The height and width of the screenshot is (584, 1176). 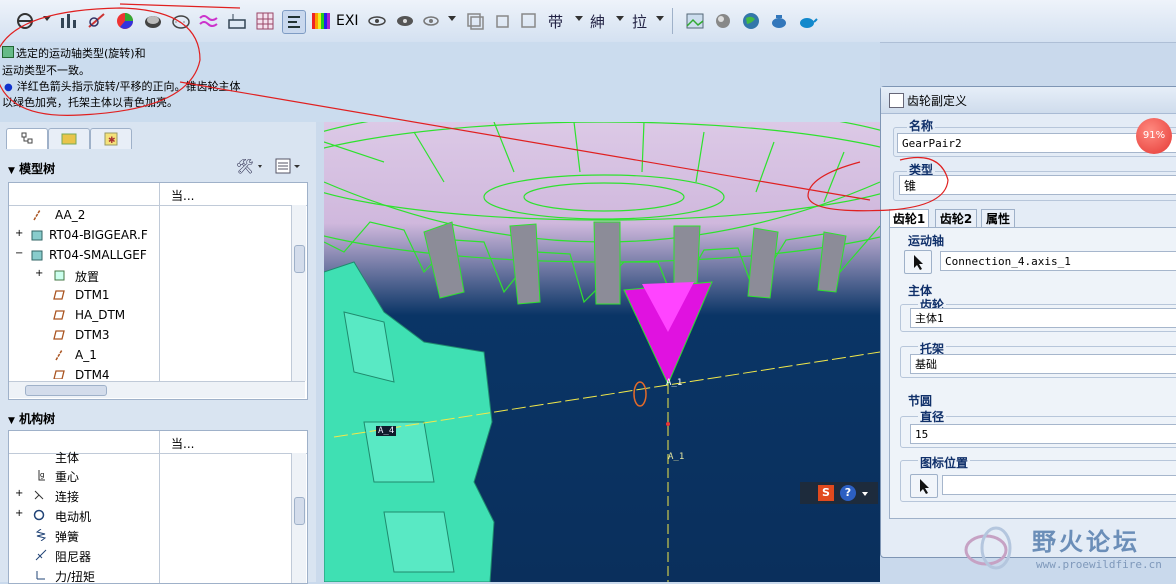 I want to click on settings-icon: 🛠, so click(x=251, y=167).